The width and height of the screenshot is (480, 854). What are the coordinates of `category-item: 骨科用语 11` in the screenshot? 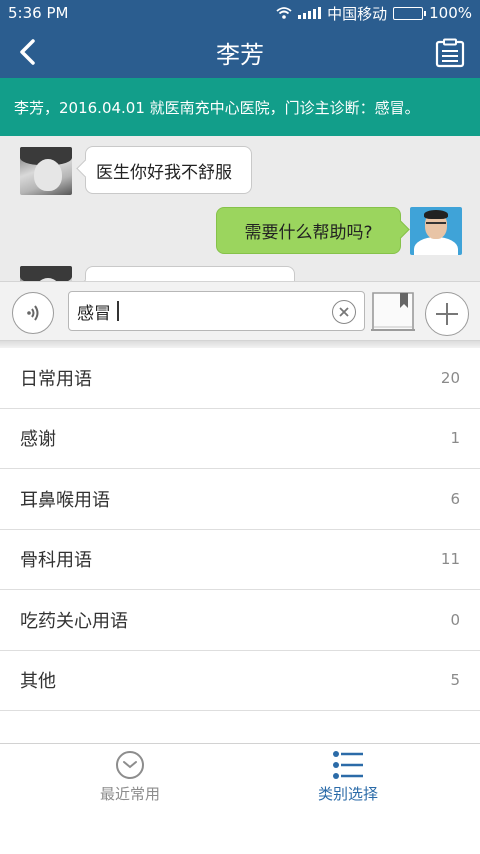 It's located at (240, 559).